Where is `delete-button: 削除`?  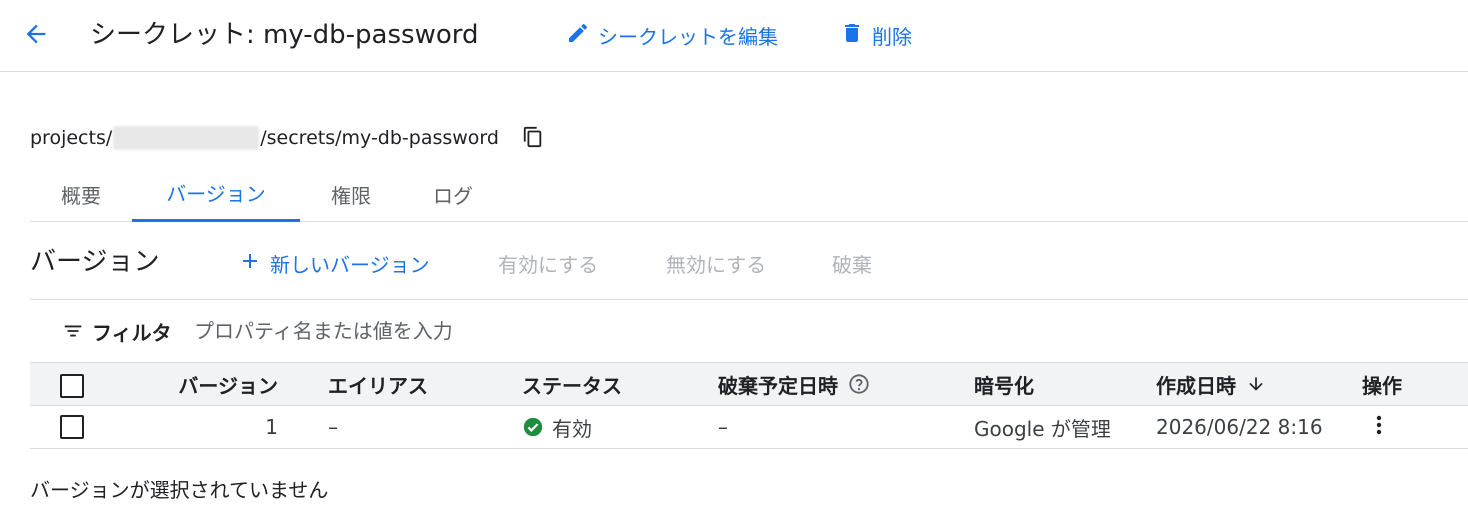 delete-button: 削除 is located at coordinates (876, 35).